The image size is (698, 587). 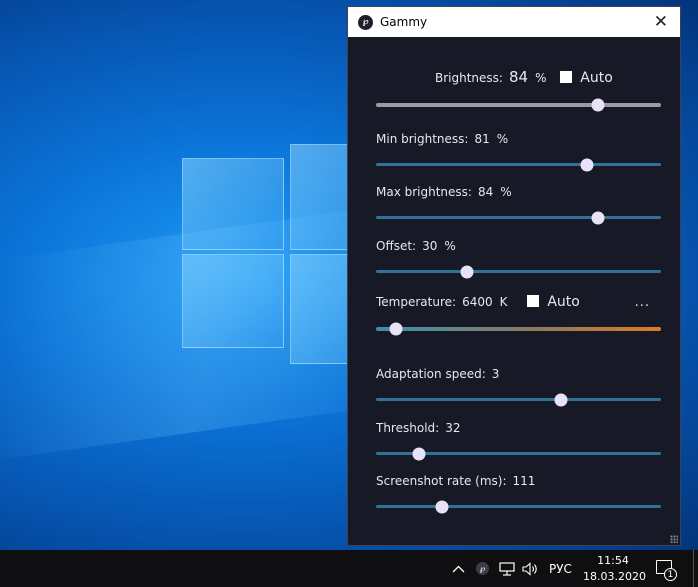 I want to click on threshold-slider, so click(x=518, y=453).